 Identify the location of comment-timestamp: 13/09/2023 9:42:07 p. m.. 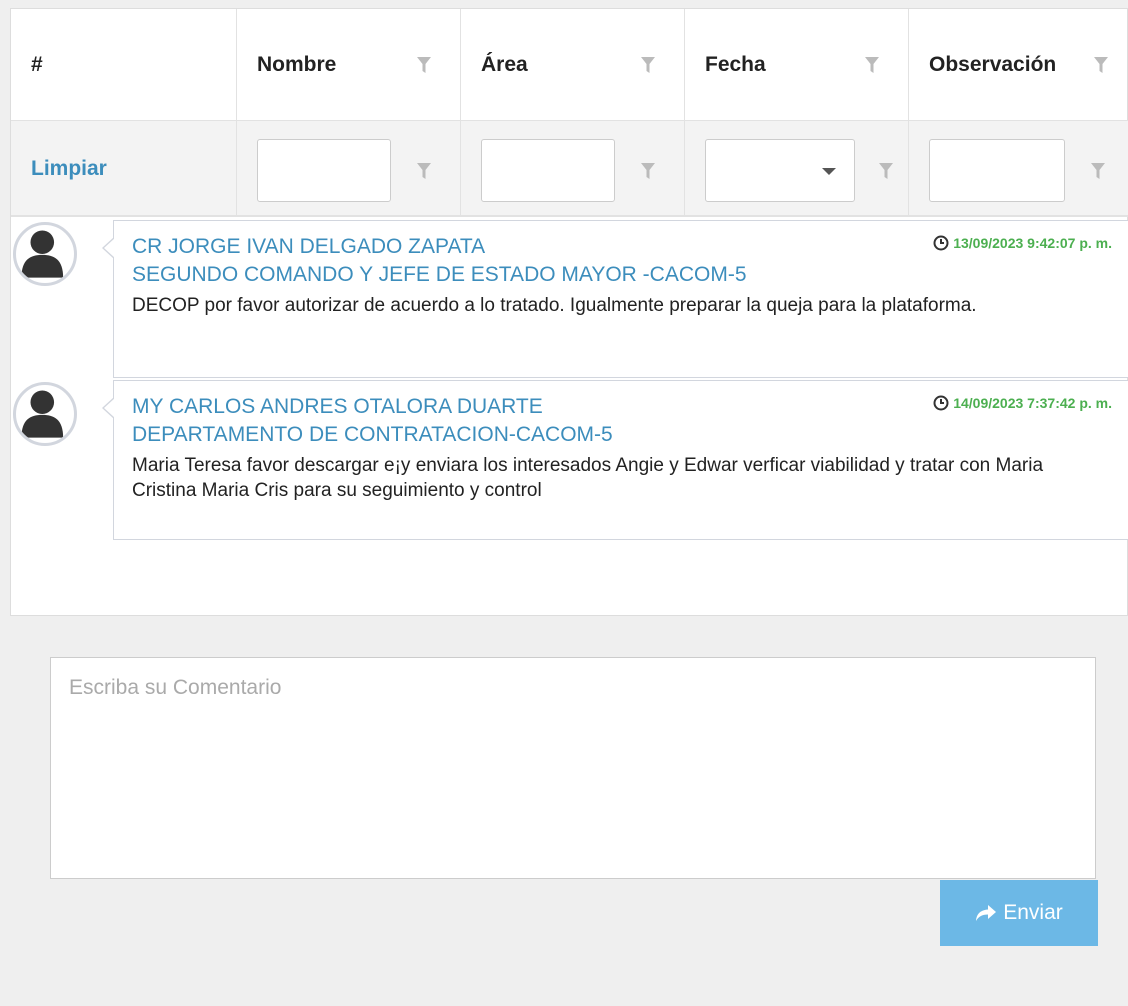
(1022, 243).